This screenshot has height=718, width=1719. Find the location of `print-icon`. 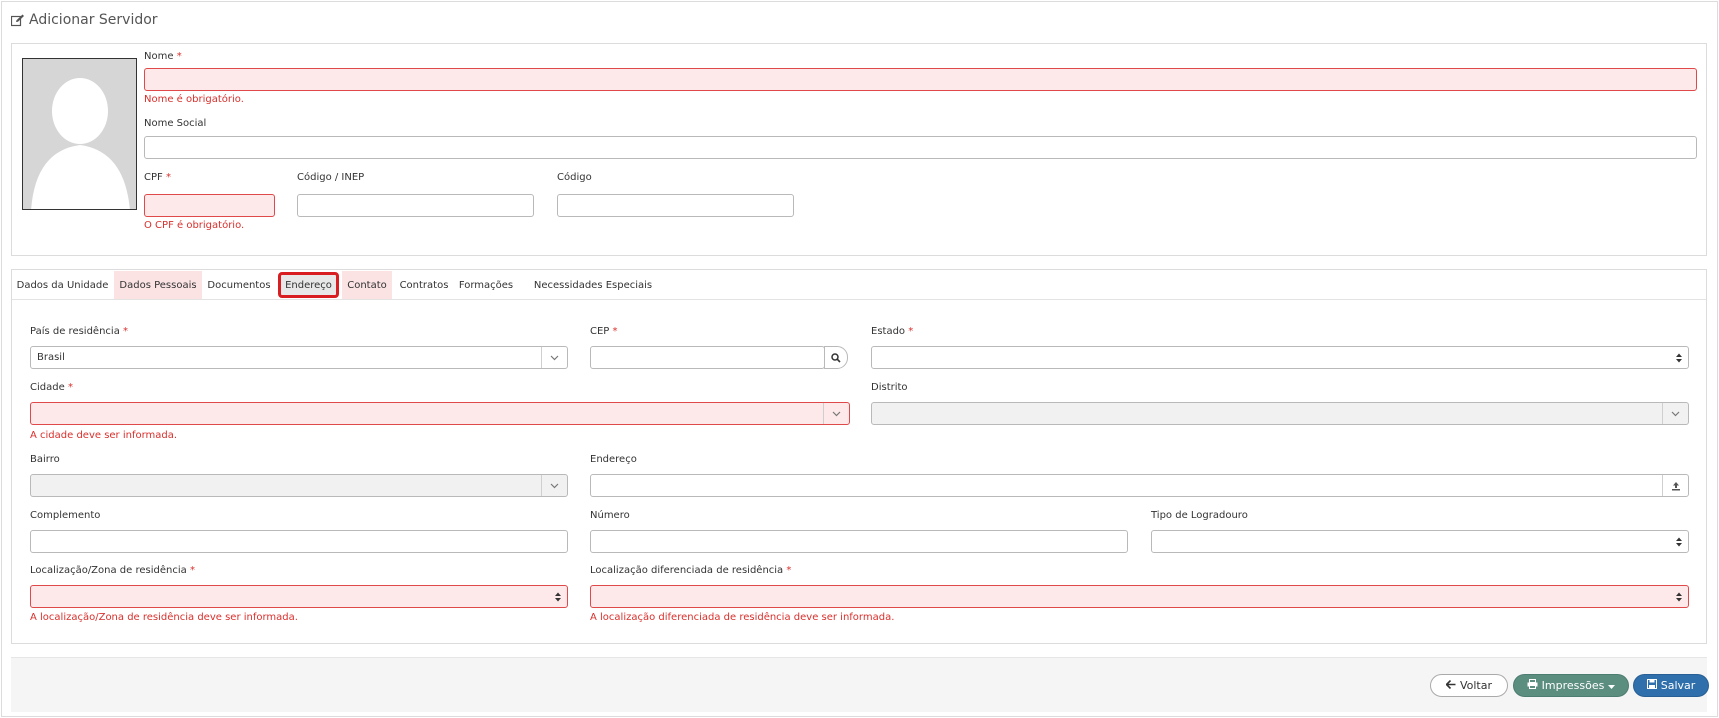

print-icon is located at coordinates (1532, 685).